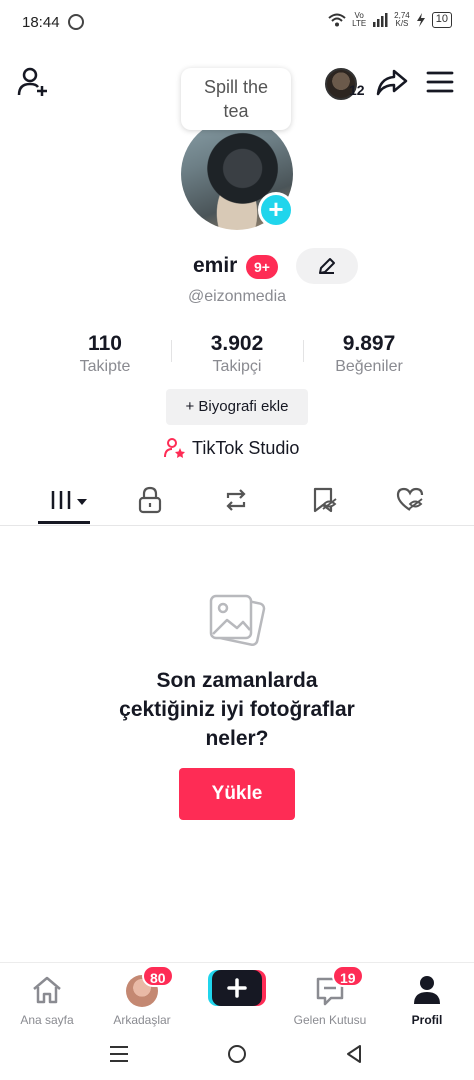  I want to click on active-tab-indicator, so click(64, 522).